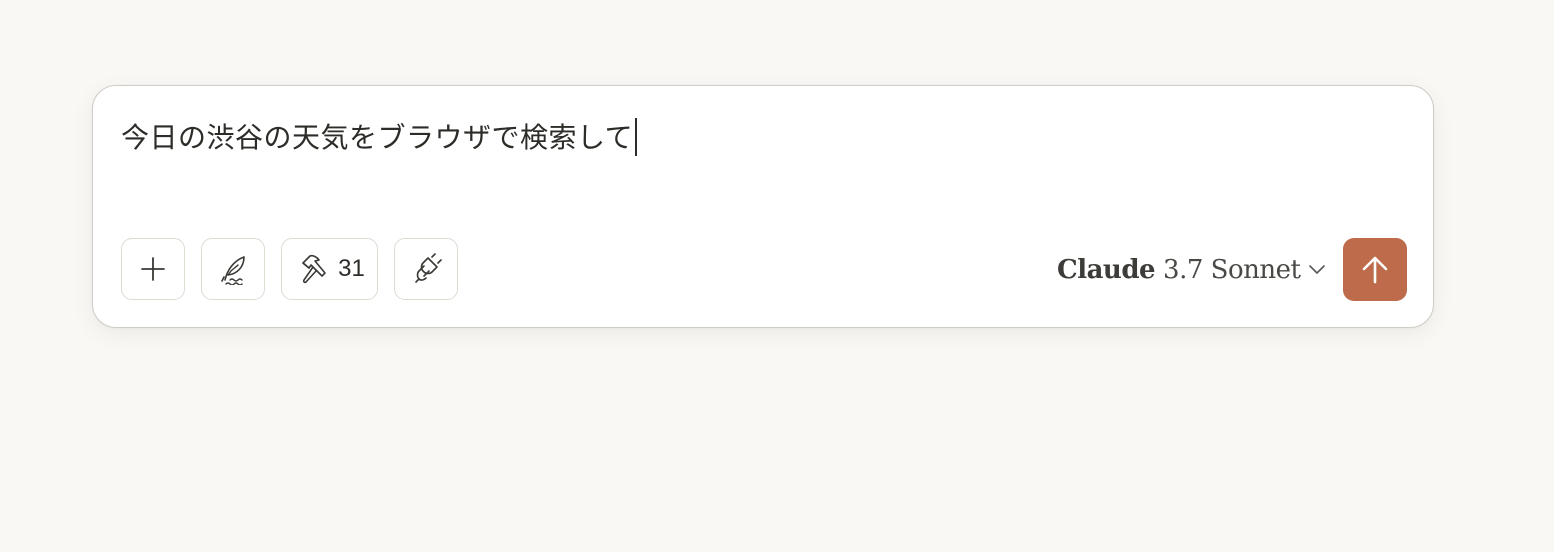 The image size is (1554, 552). I want to click on model-selector: Claude 3.7 Sonnet, so click(1191, 270).